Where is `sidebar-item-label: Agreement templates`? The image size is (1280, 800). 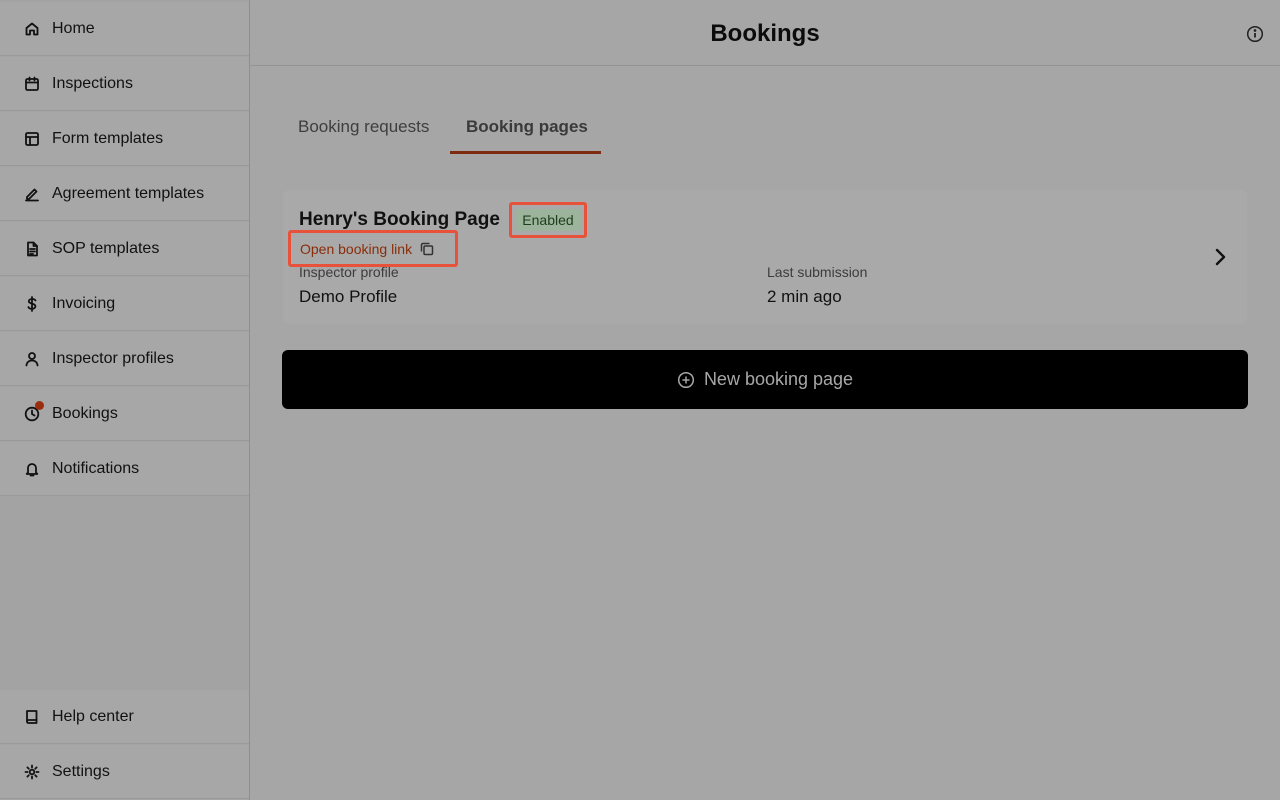 sidebar-item-label: Agreement templates is located at coordinates (128, 193).